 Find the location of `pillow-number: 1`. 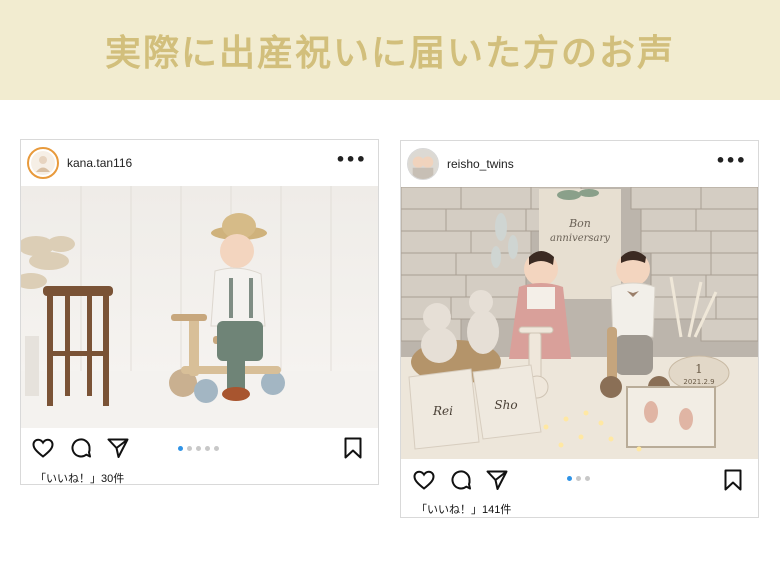

pillow-number: 1 is located at coordinates (699, 369).